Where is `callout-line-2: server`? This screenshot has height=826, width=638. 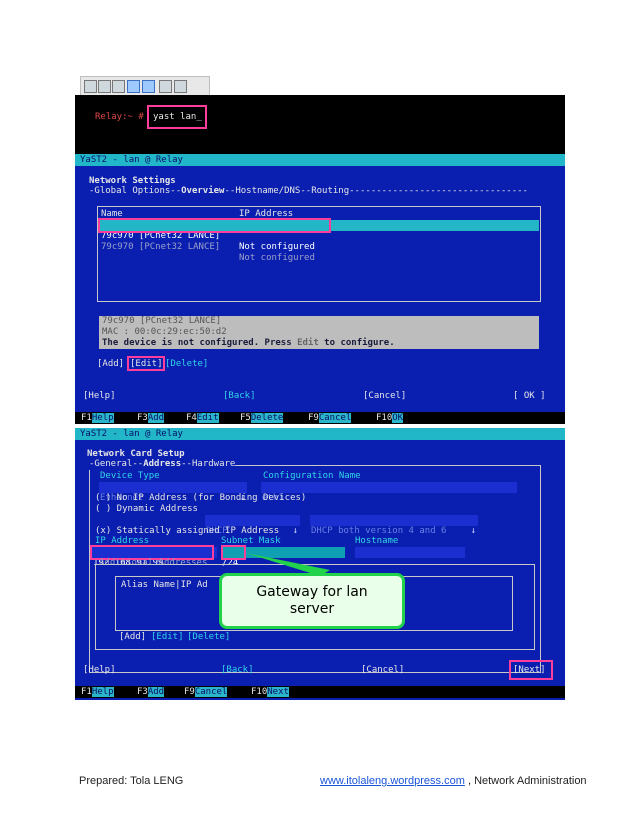 callout-line-2: server is located at coordinates (312, 609).